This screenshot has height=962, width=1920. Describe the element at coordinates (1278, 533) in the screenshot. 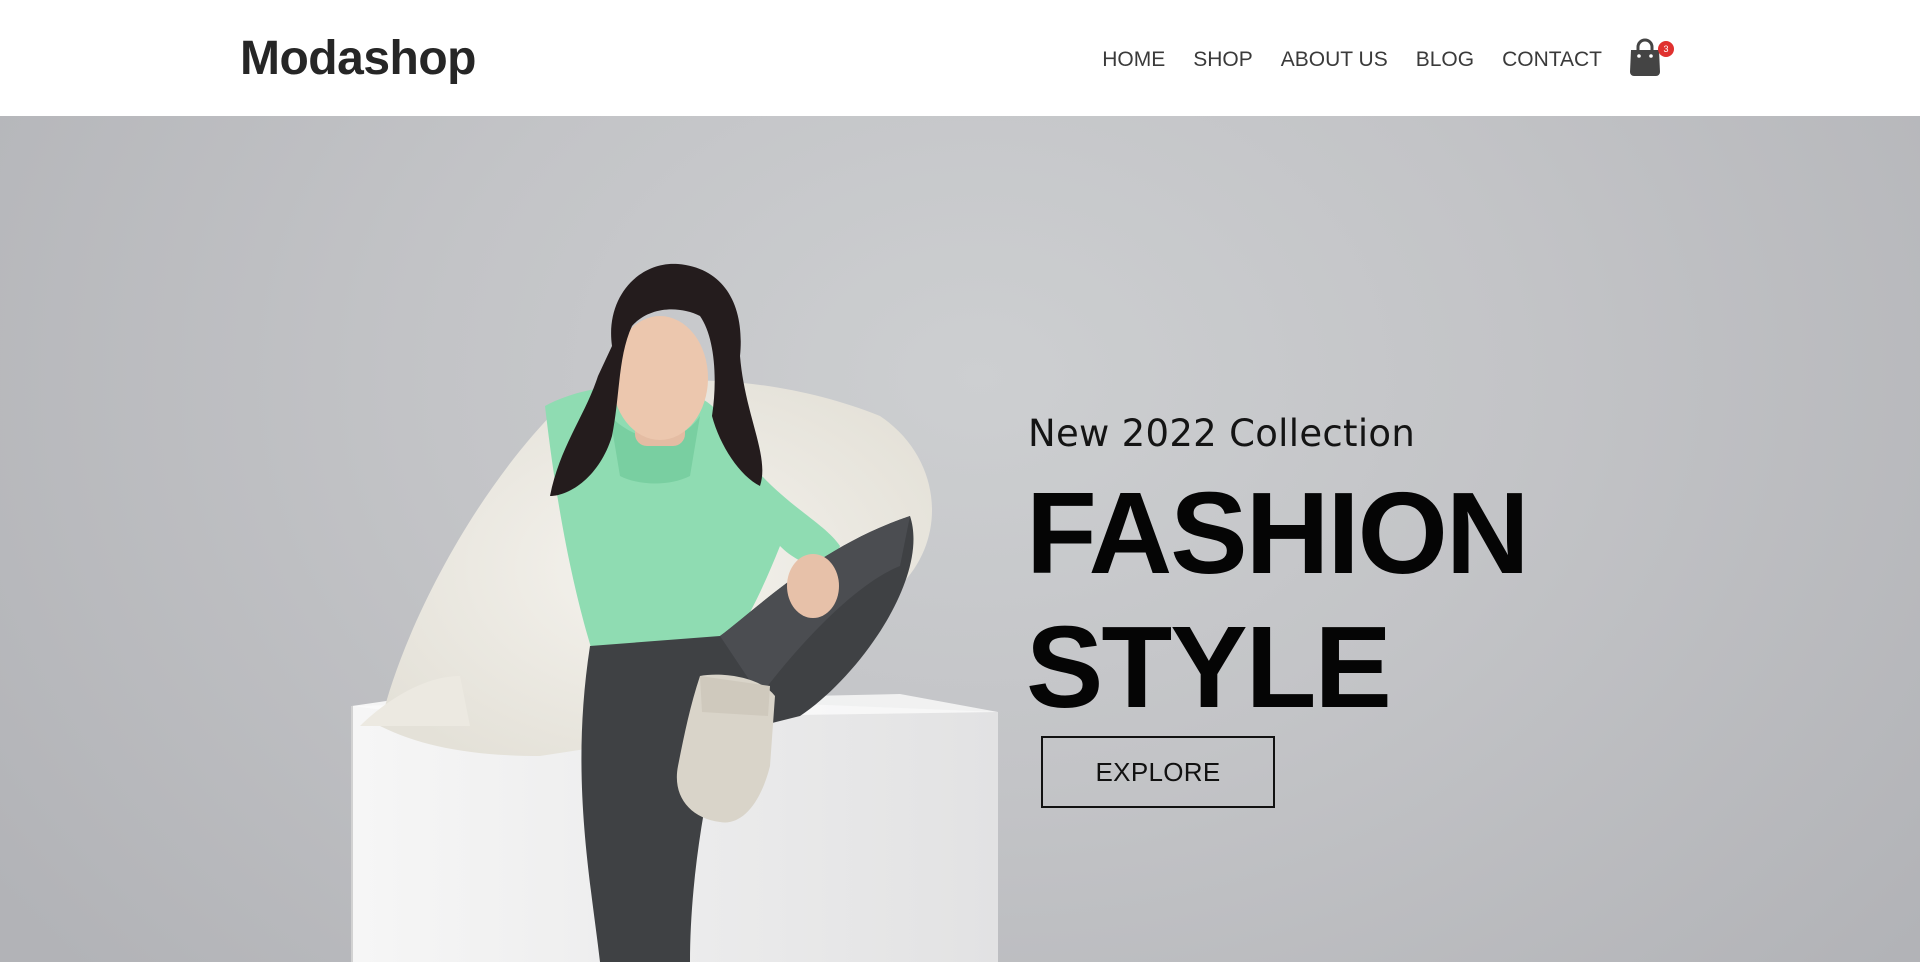

I see `hero-title-line-1: FASHION` at that location.